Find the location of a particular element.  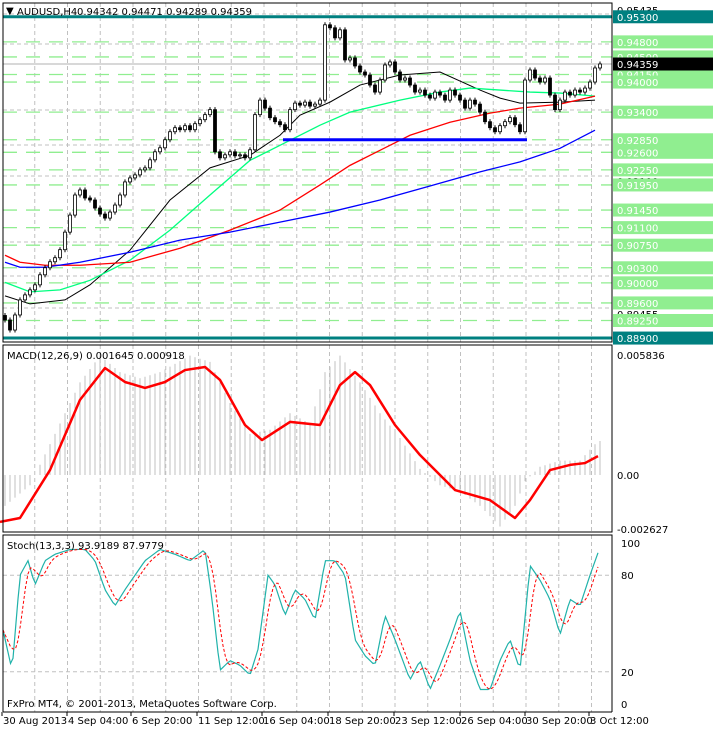

collapse-arrow-icon: ▼ is located at coordinates (10, 11).